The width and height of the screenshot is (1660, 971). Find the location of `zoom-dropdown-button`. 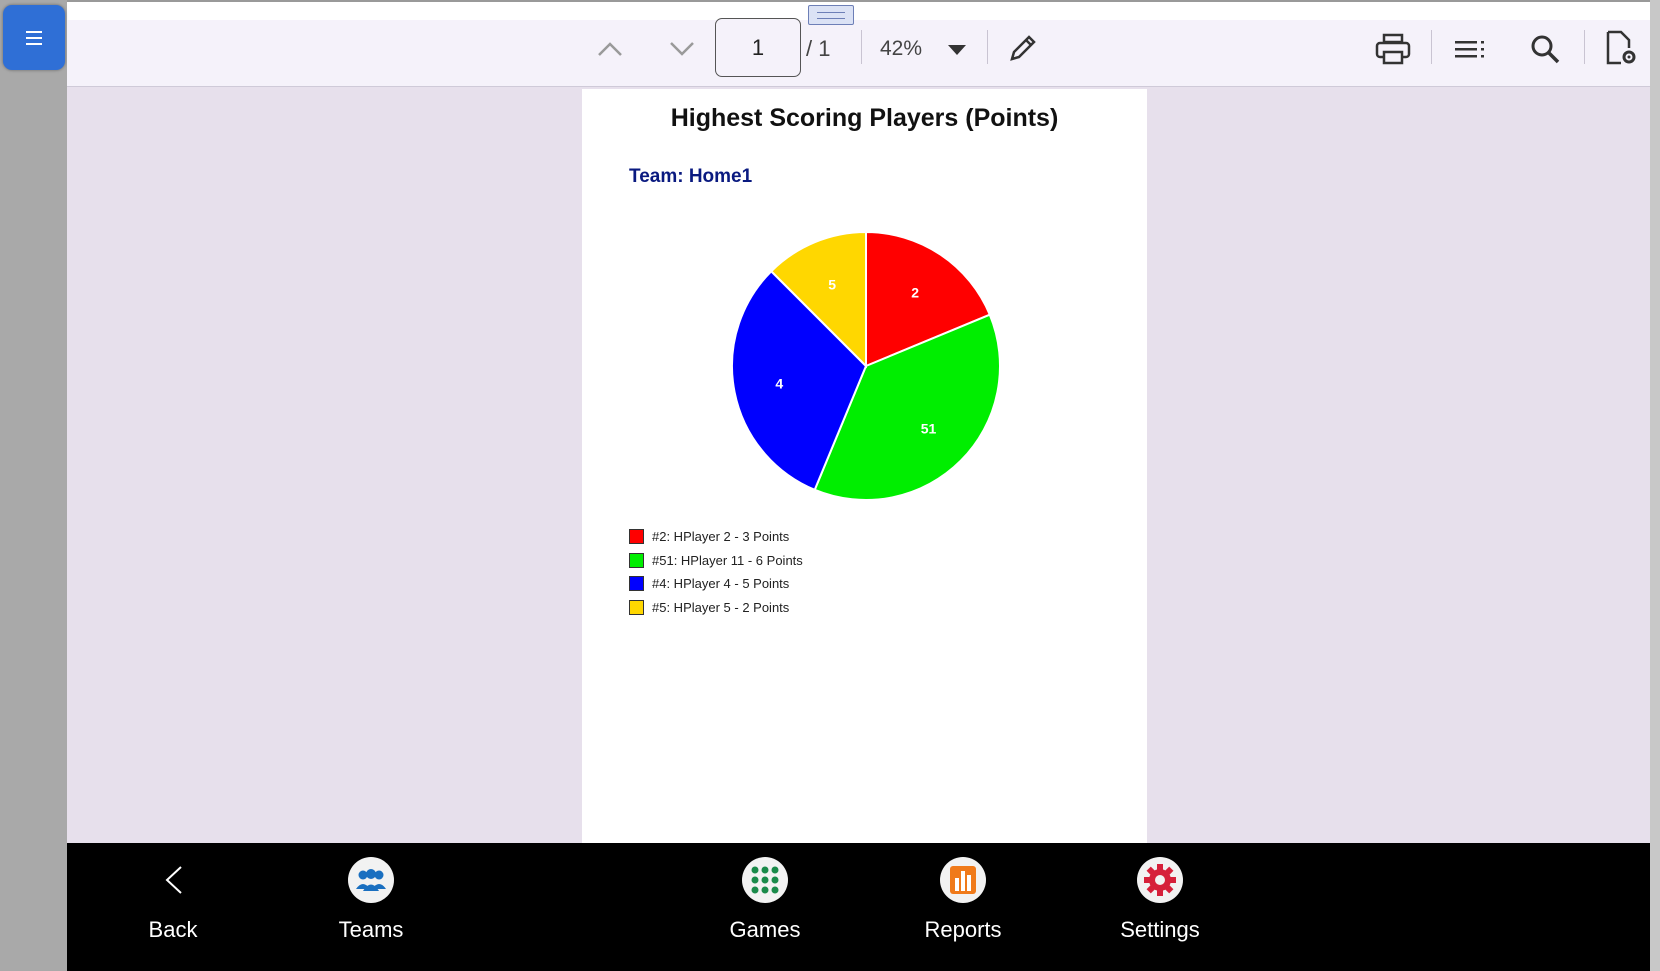

zoom-dropdown-button is located at coordinates (957, 50).